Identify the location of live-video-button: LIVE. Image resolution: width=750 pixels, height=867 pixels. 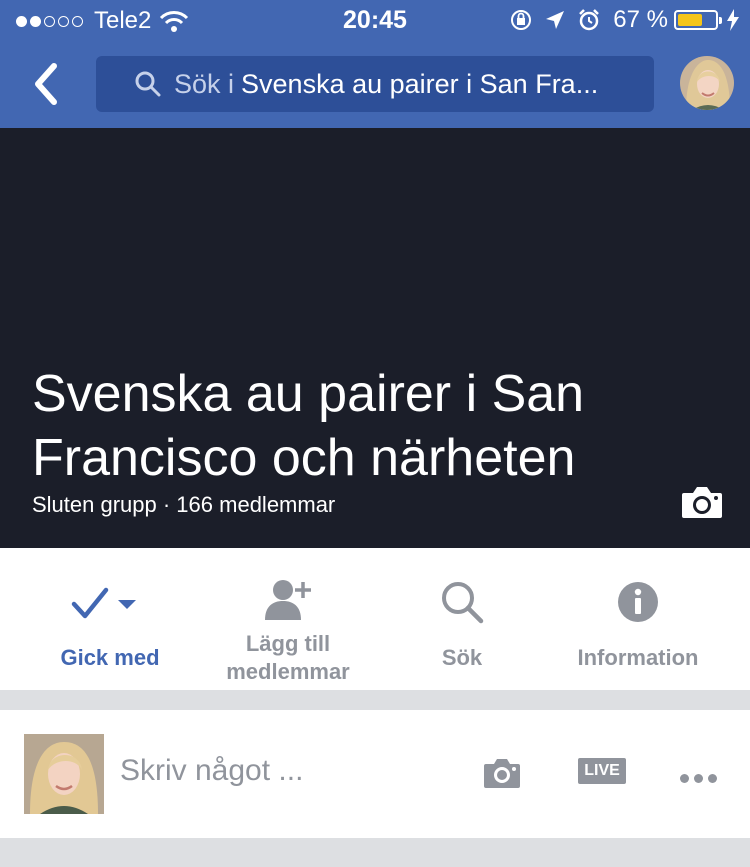
(602, 771).